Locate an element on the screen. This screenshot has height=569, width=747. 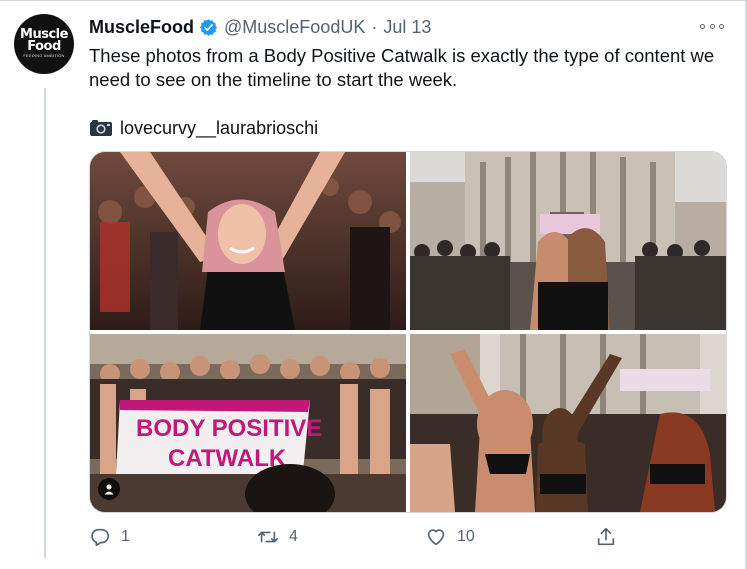
reply-count: 1 is located at coordinates (125, 536).